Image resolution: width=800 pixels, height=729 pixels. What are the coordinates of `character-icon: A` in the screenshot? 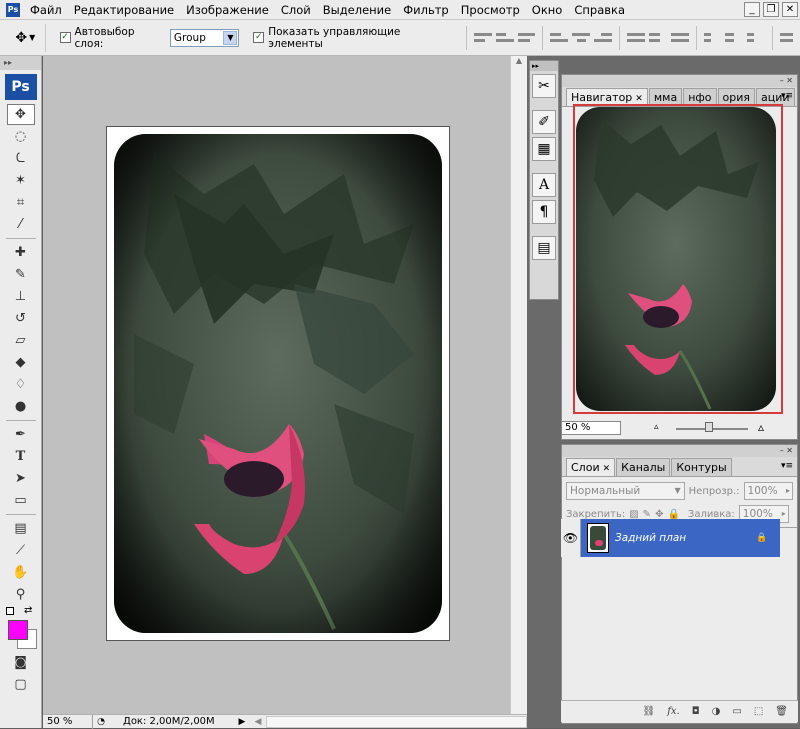 It's located at (544, 185).